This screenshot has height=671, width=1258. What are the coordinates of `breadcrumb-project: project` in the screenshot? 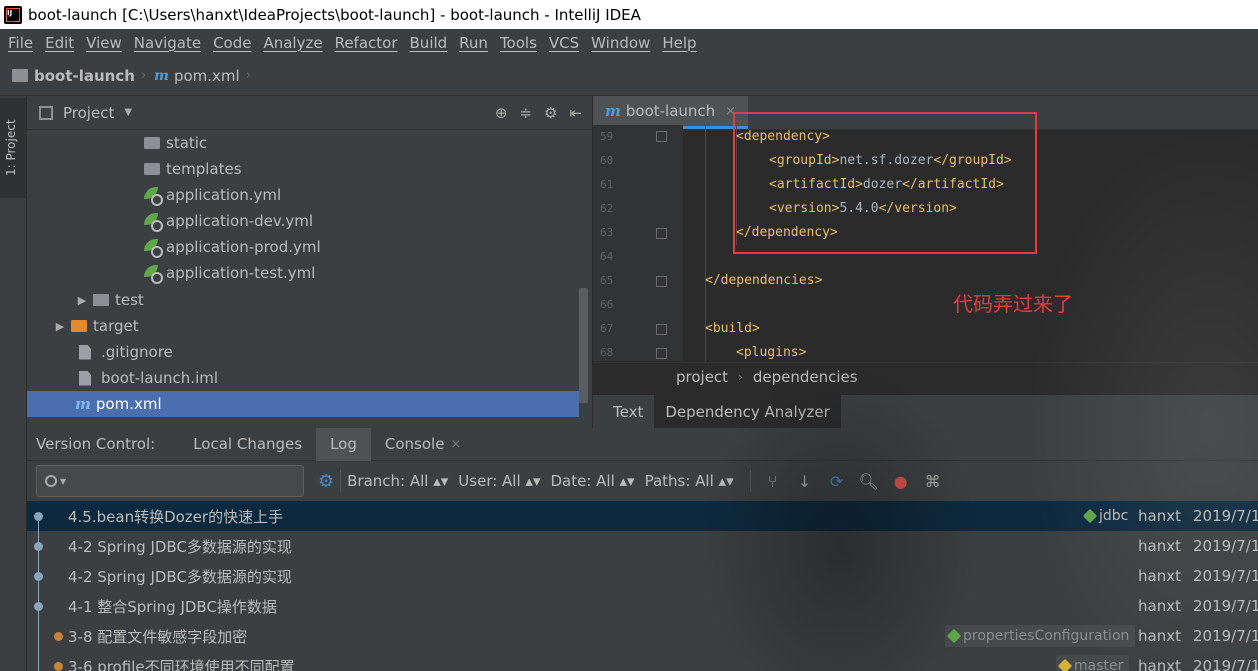 It's located at (702, 377).